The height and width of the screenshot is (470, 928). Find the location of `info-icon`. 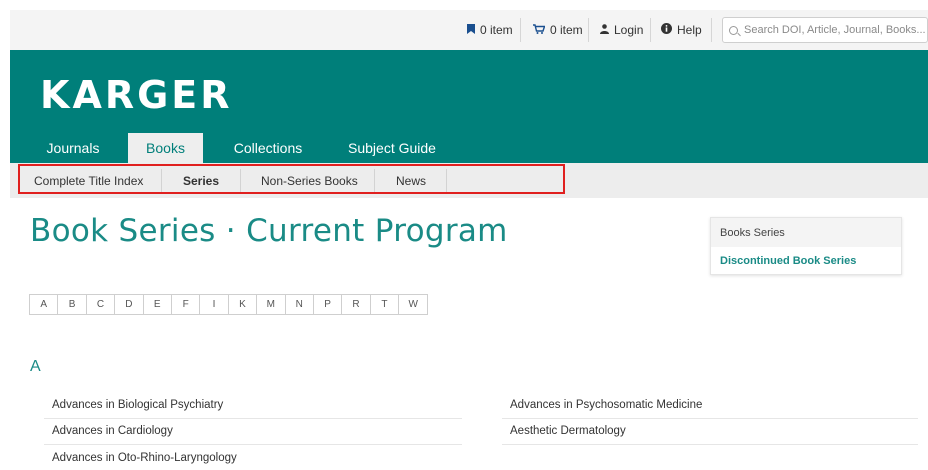

info-icon is located at coordinates (666, 30).